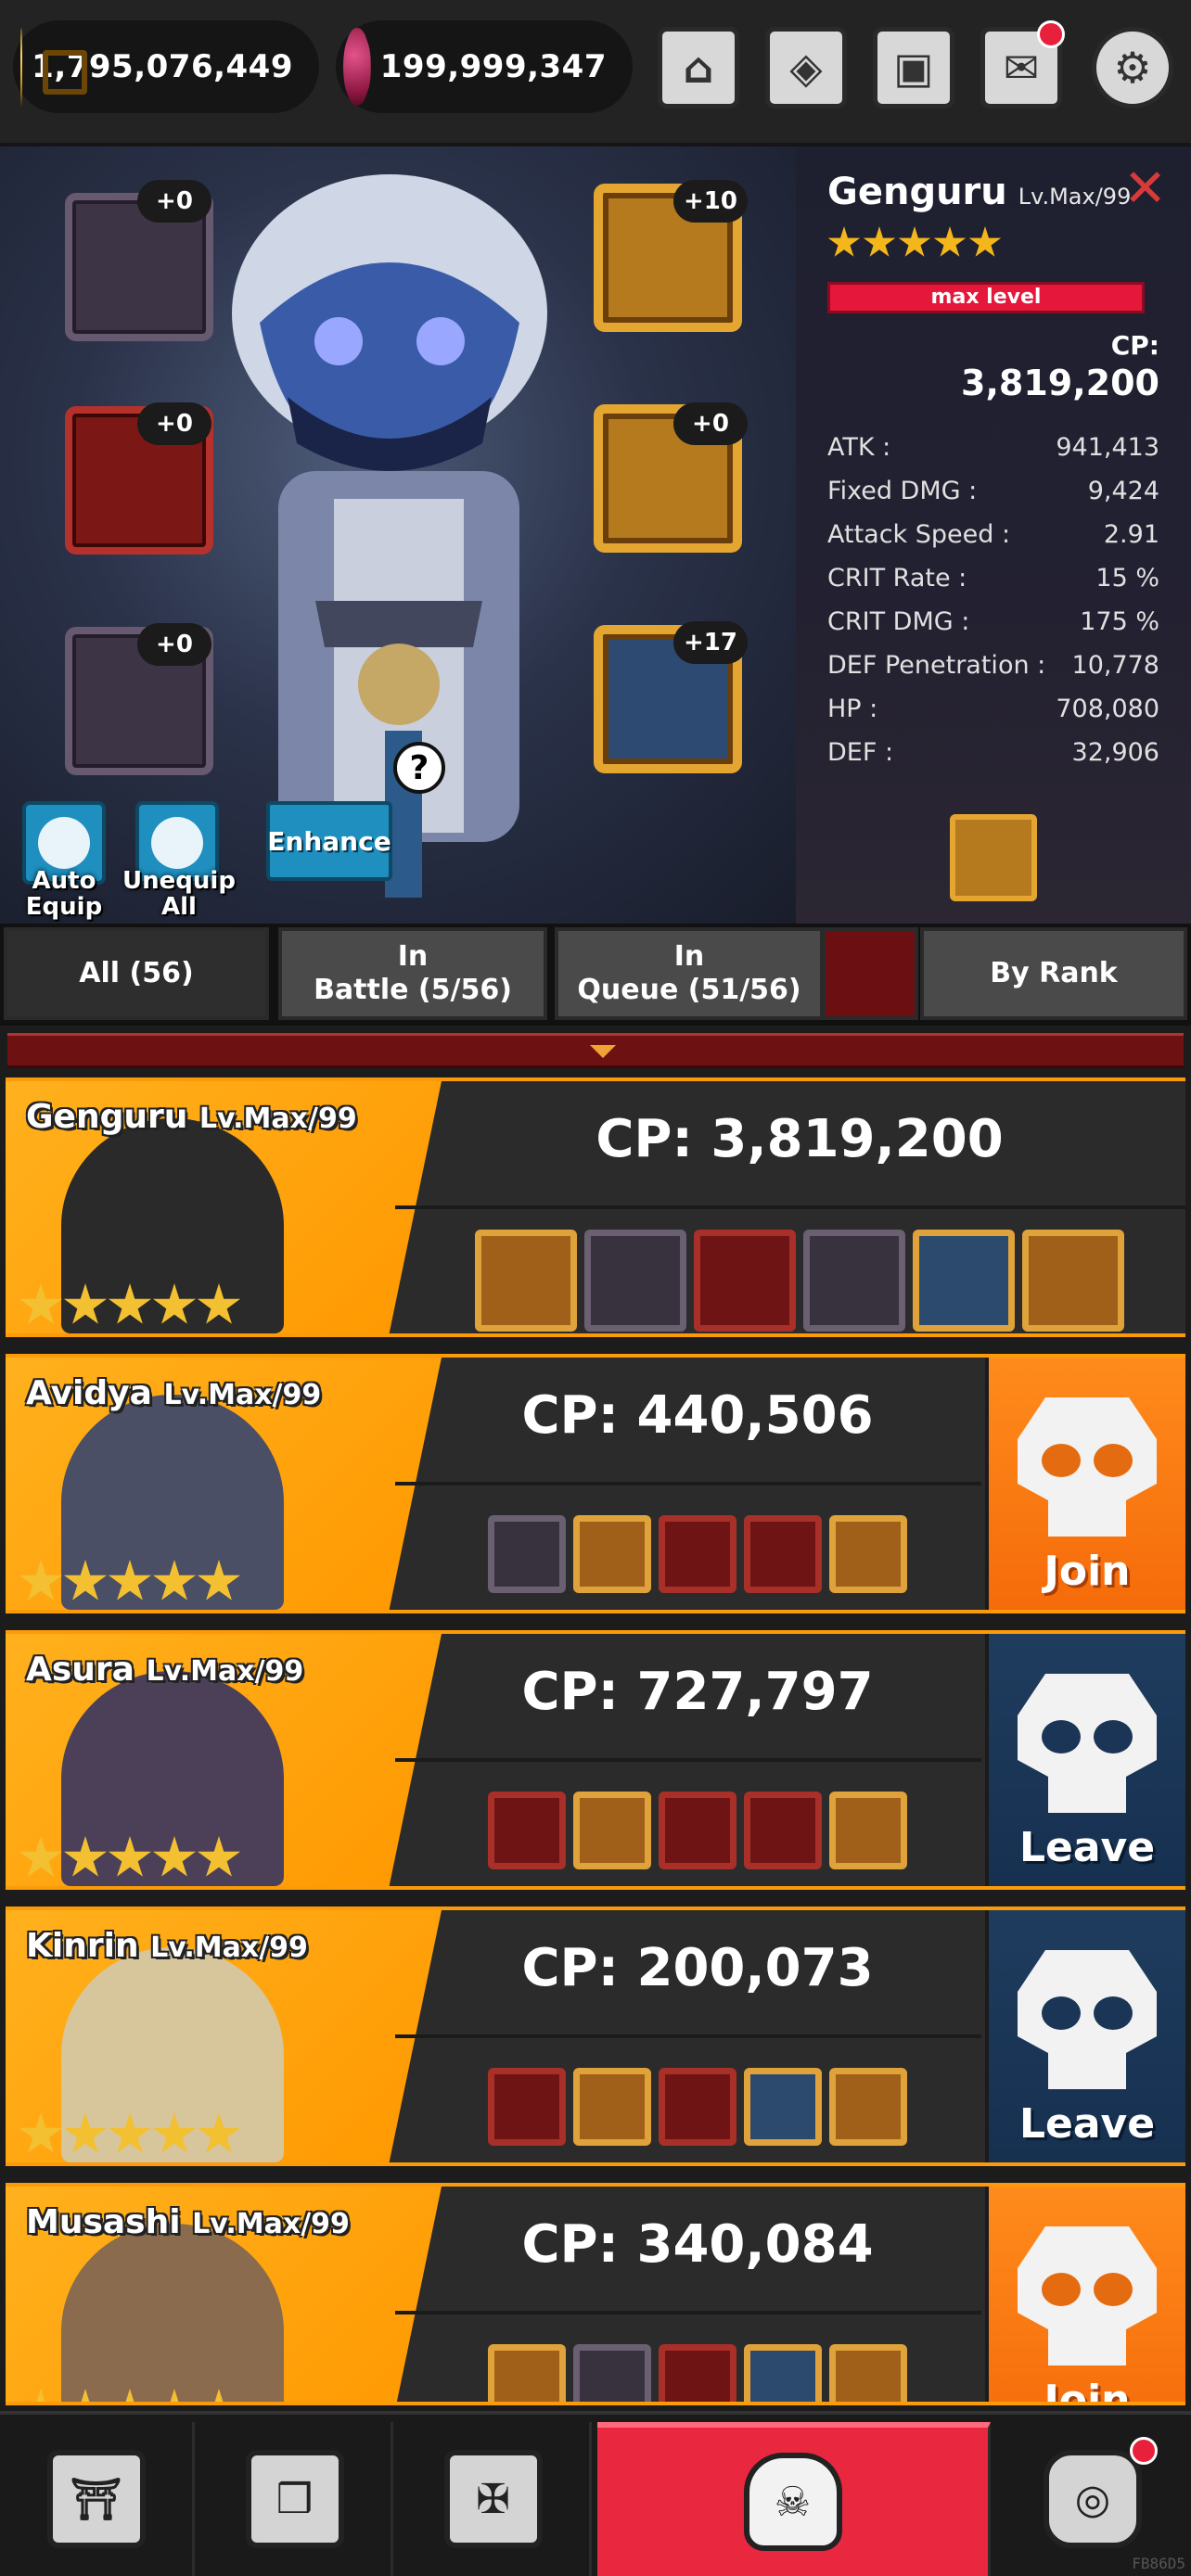  Describe the element at coordinates (1021, 68) in the screenshot. I see `mail-button: ✉` at that location.